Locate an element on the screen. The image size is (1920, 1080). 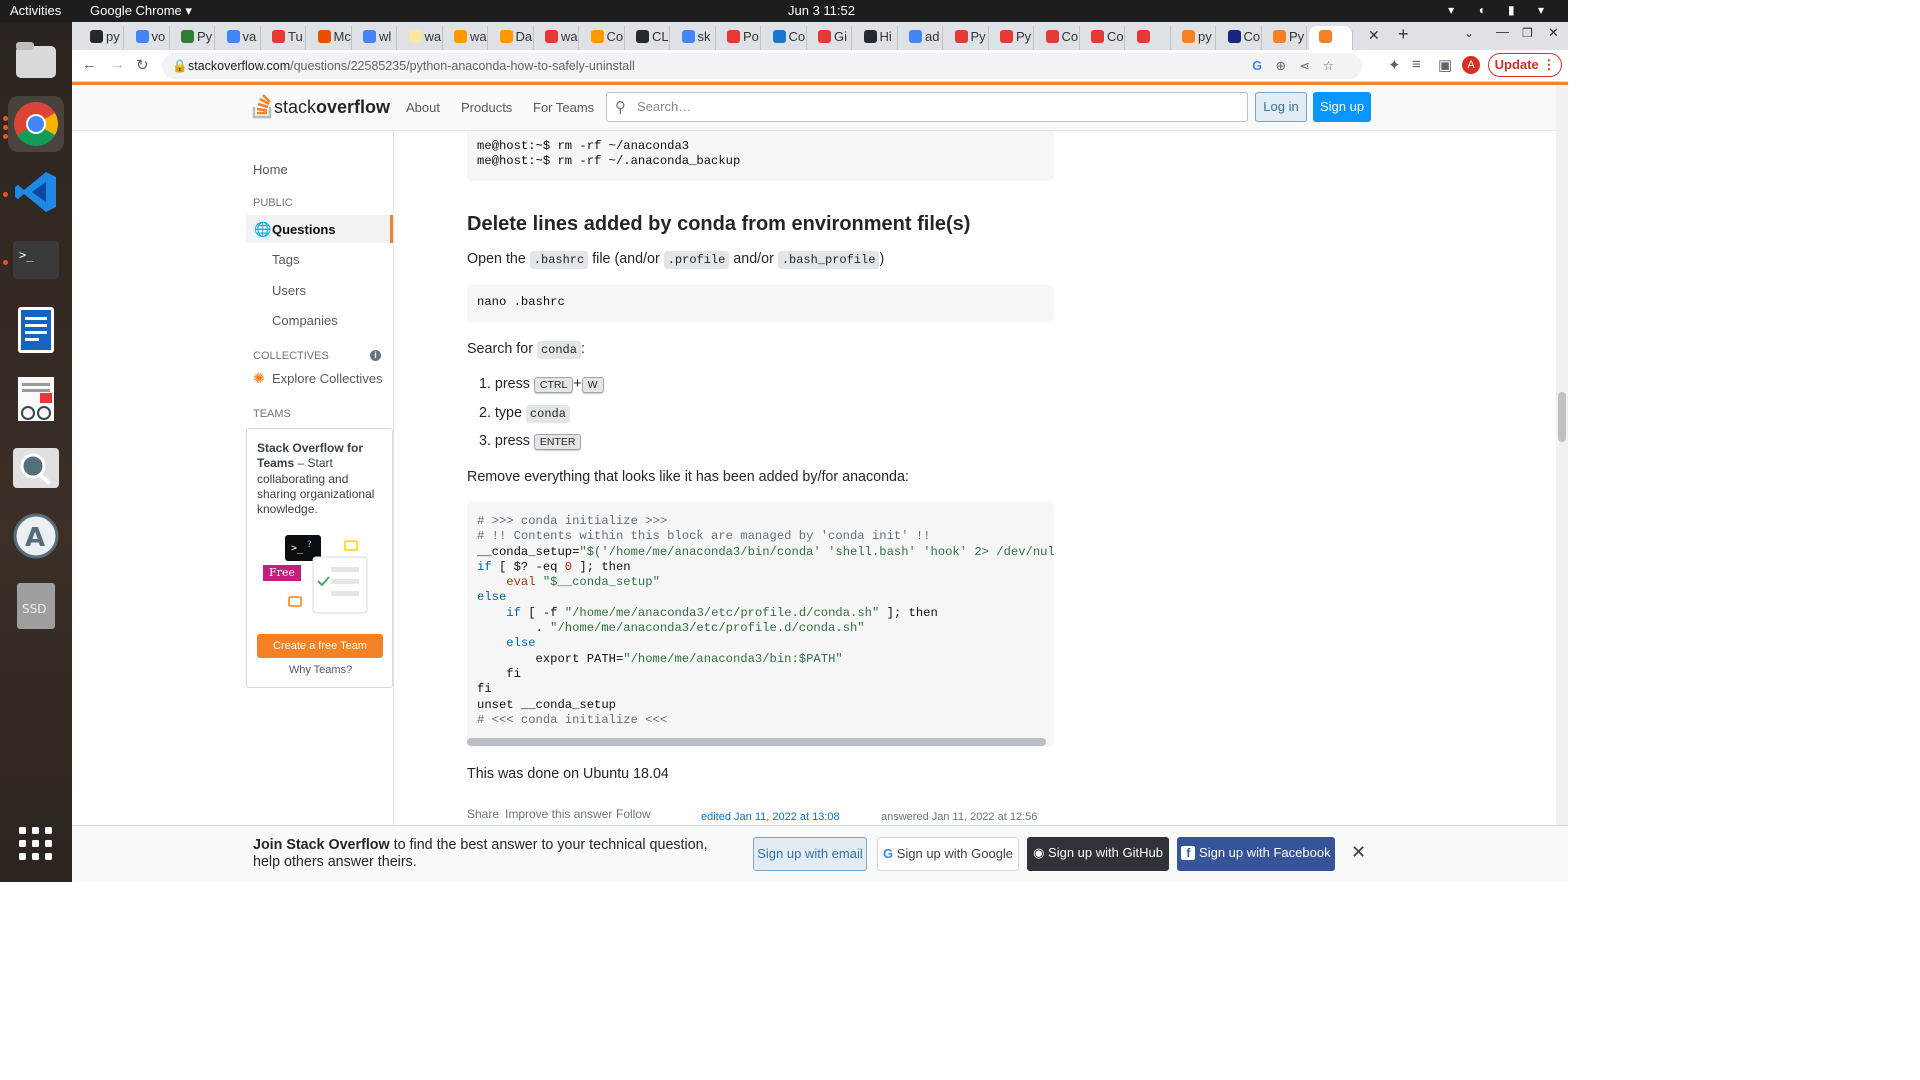
nav-about: About is located at coordinates (423, 107).